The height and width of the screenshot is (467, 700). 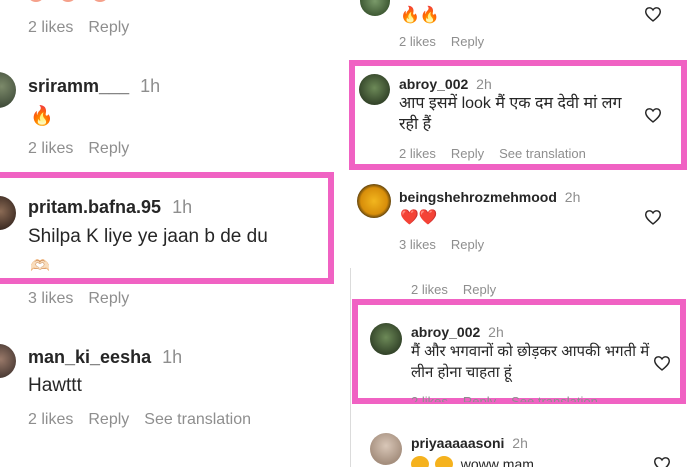 I want to click on username: beingshehrozmehmood, so click(x=478, y=197).